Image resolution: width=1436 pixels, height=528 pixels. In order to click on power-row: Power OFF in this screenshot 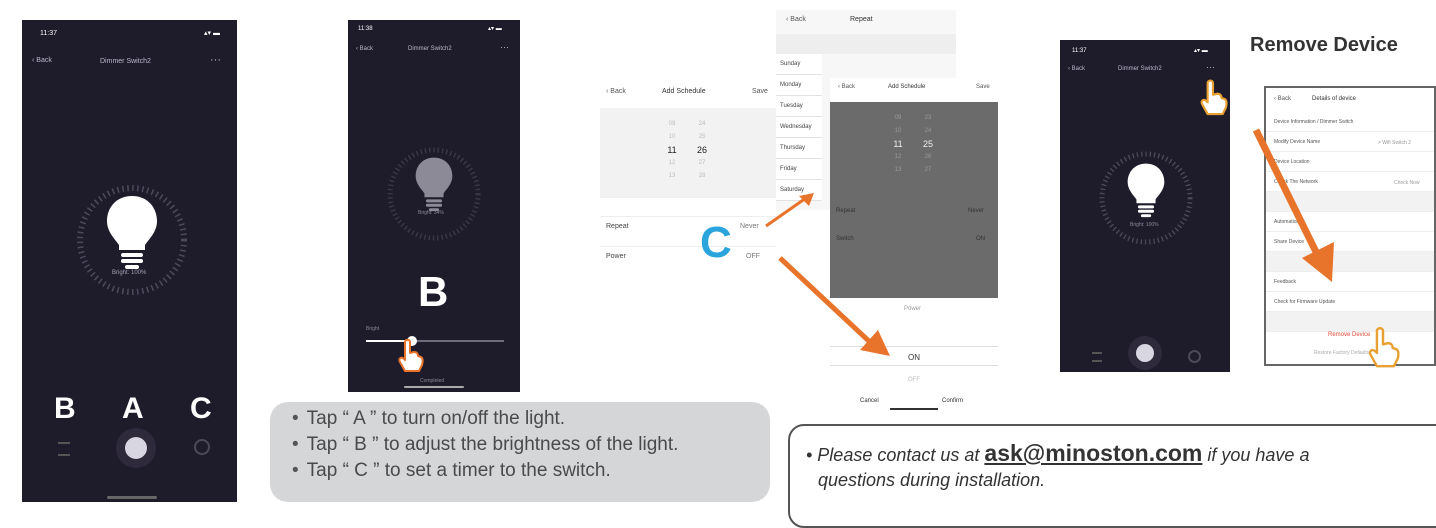, I will do `click(688, 257)`.